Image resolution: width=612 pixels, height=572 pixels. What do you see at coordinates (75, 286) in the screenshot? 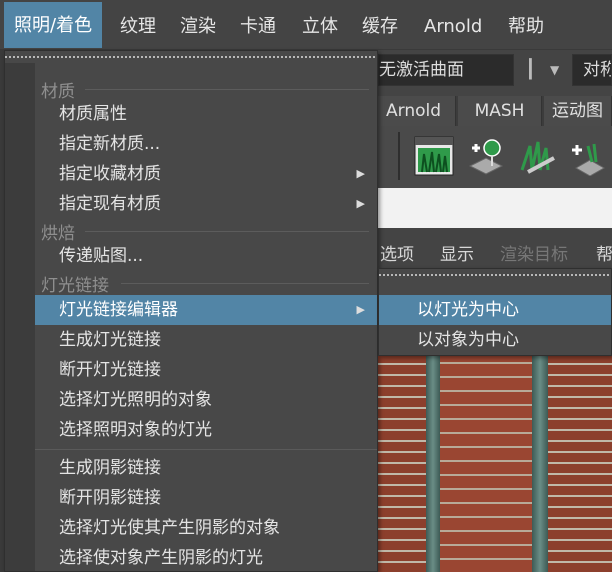
I see `section-light-linking: 灯光链接` at bounding box center [75, 286].